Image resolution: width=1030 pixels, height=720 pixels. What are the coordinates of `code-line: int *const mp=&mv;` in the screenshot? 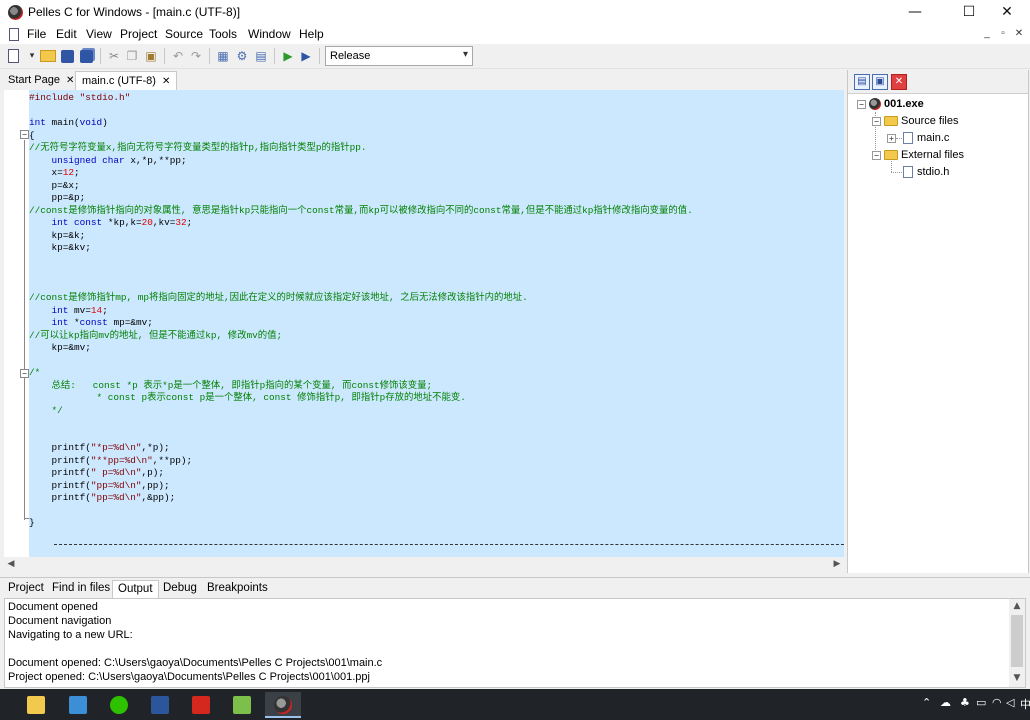 It's located at (361, 323).